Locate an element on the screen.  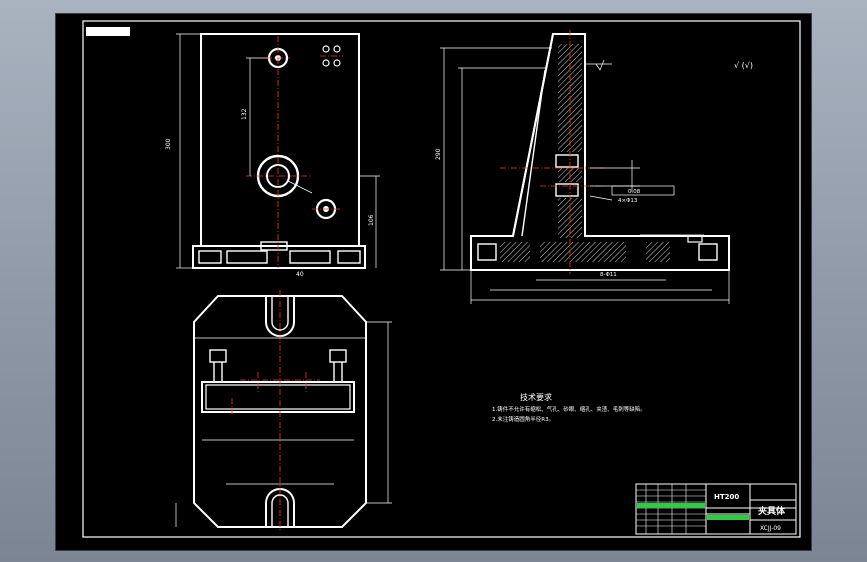
dim-side-total-height: 290 is located at coordinates (438, 154).